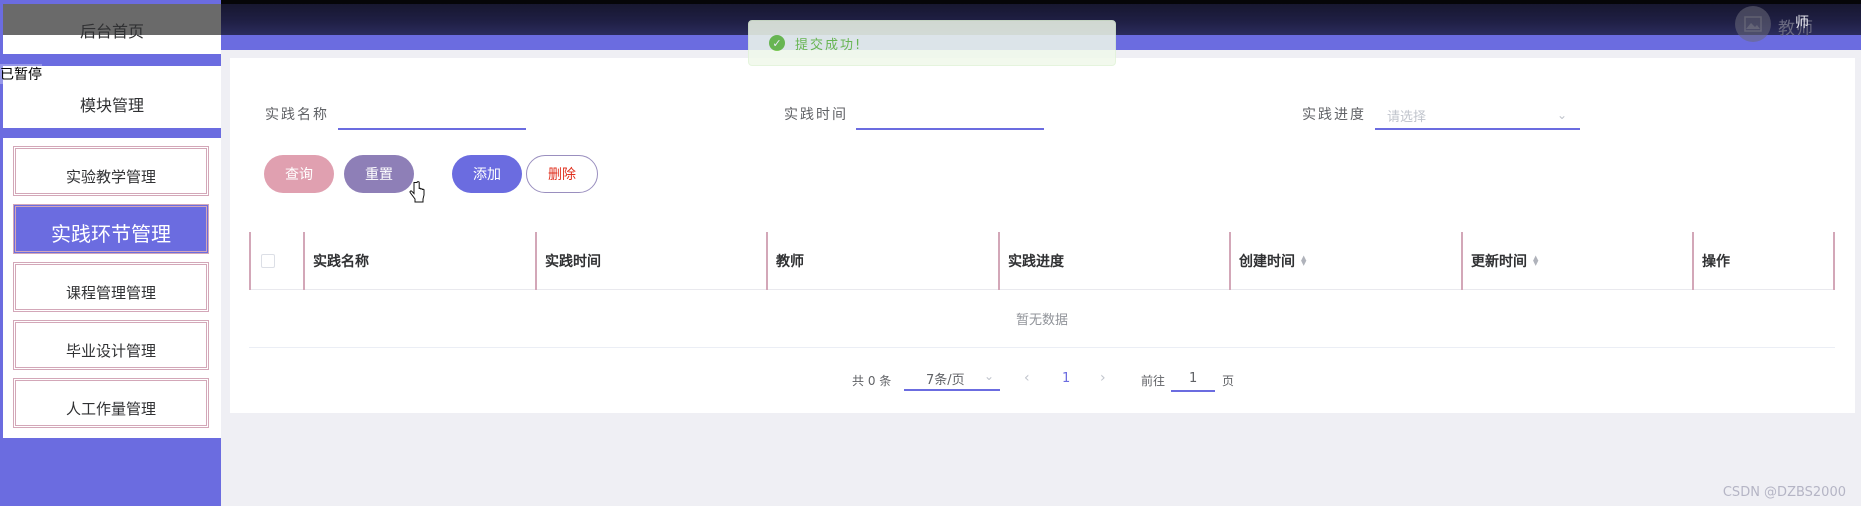 The width and height of the screenshot is (1861, 506). I want to click on image-icon, so click(1753, 24).